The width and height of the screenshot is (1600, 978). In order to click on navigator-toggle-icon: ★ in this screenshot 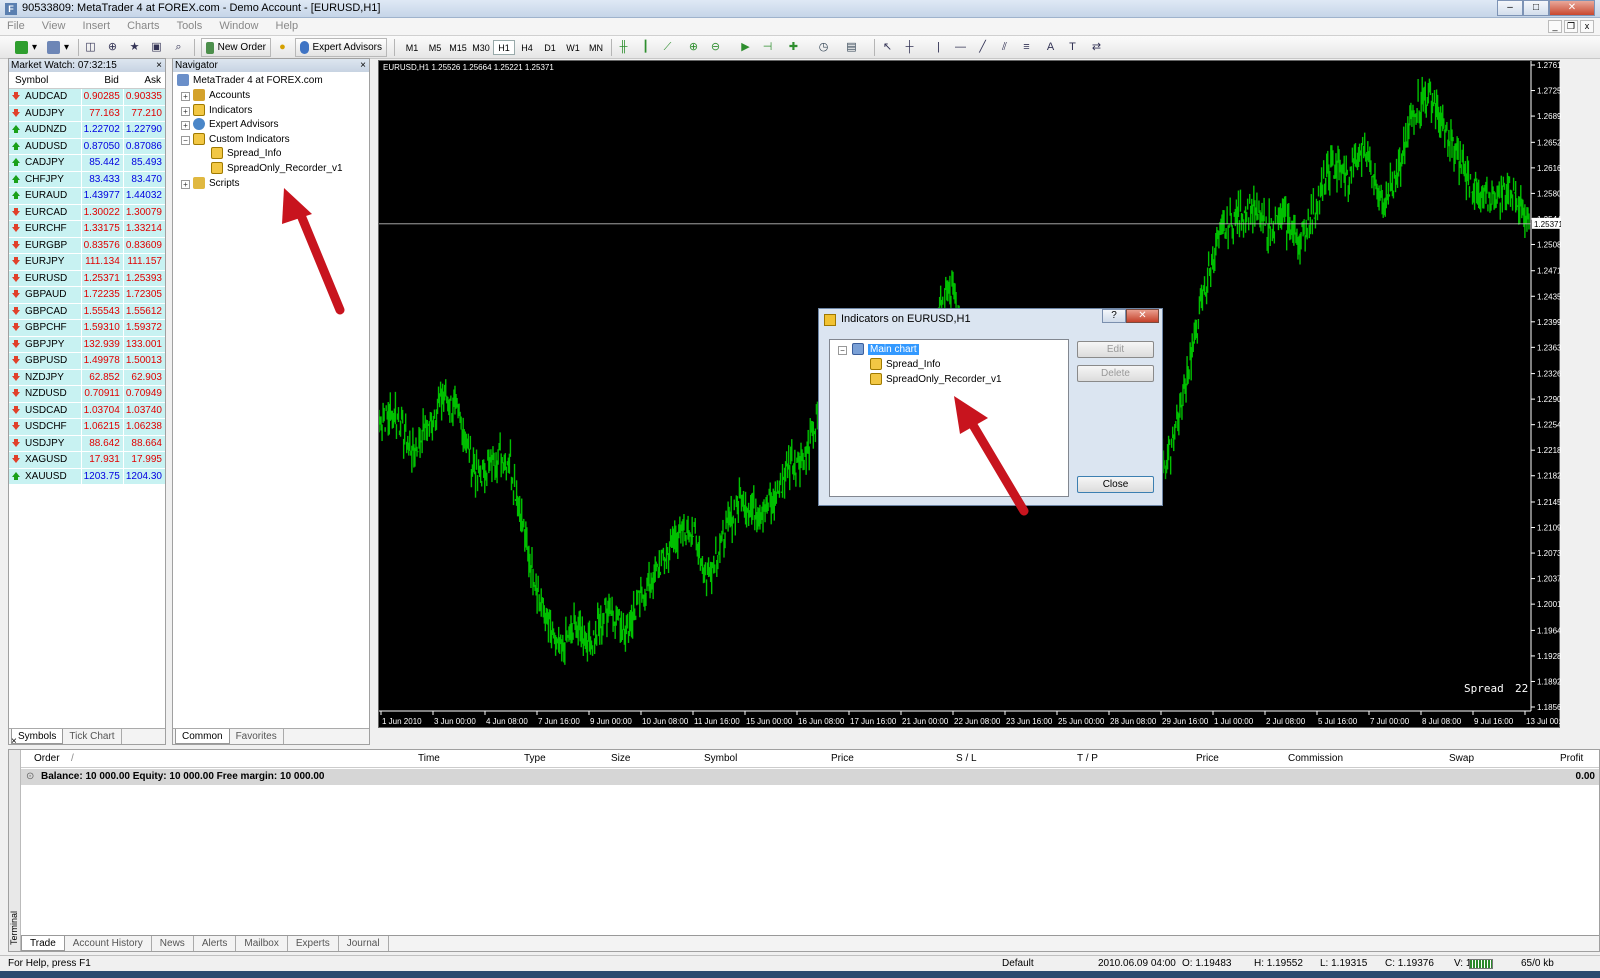, I will do `click(134, 47)`.